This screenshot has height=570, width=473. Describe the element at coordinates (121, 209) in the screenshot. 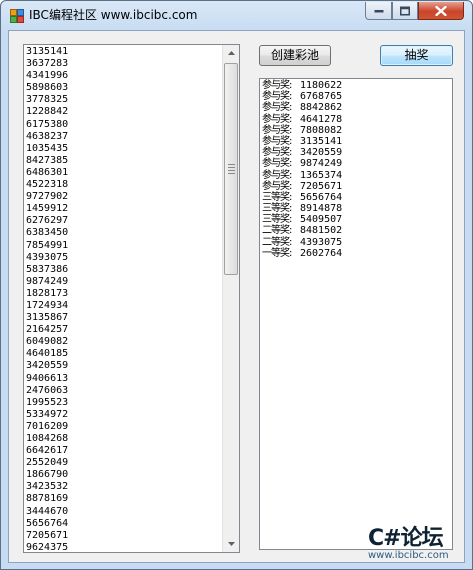

I see `list-item: 1459912` at that location.